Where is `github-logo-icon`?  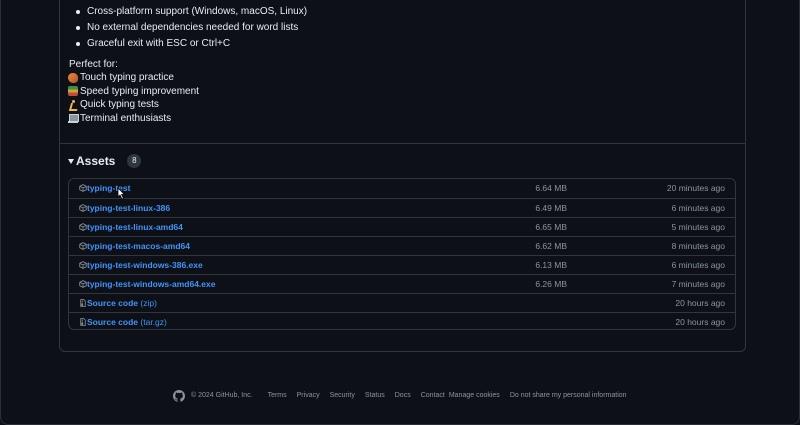
github-logo-icon is located at coordinates (179, 395).